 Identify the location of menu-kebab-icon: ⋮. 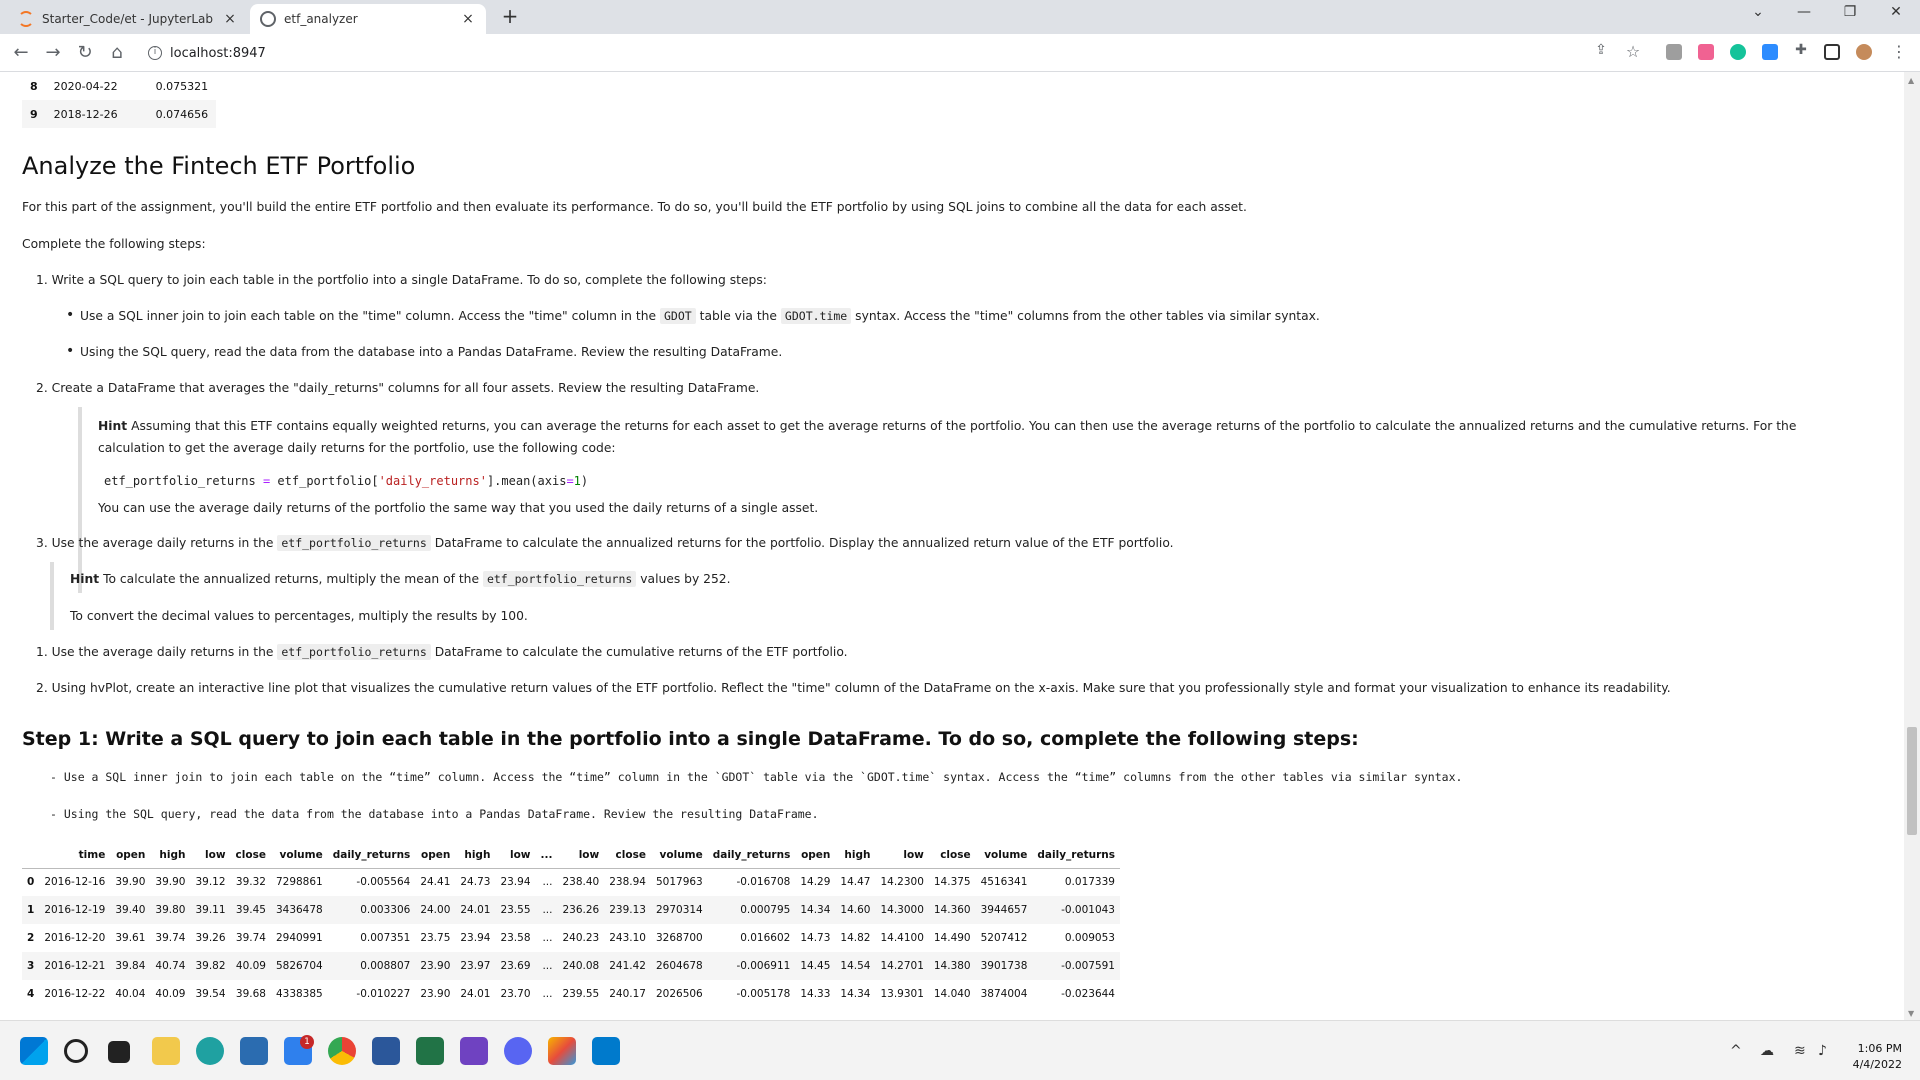
(1899, 51).